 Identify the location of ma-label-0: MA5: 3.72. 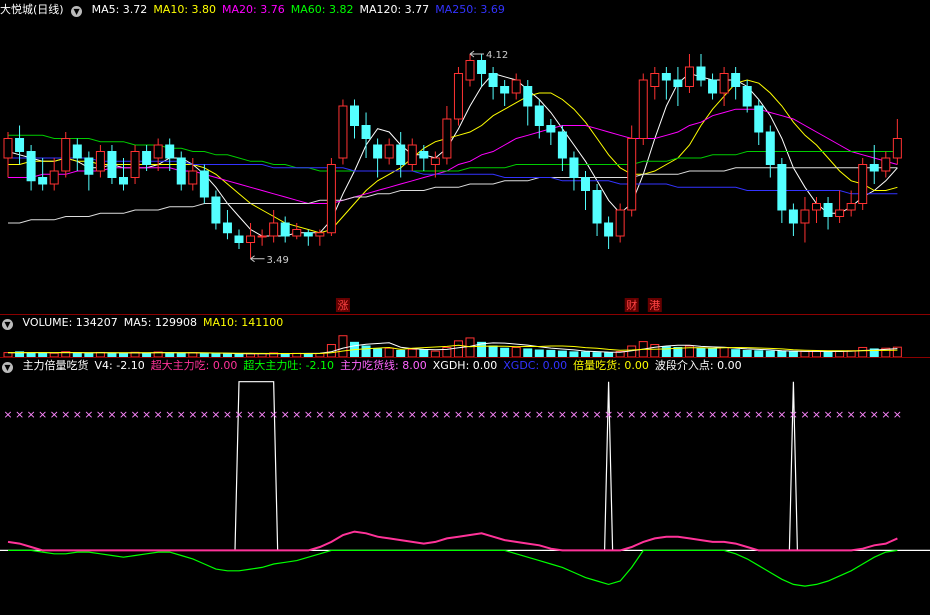
(119, 9).